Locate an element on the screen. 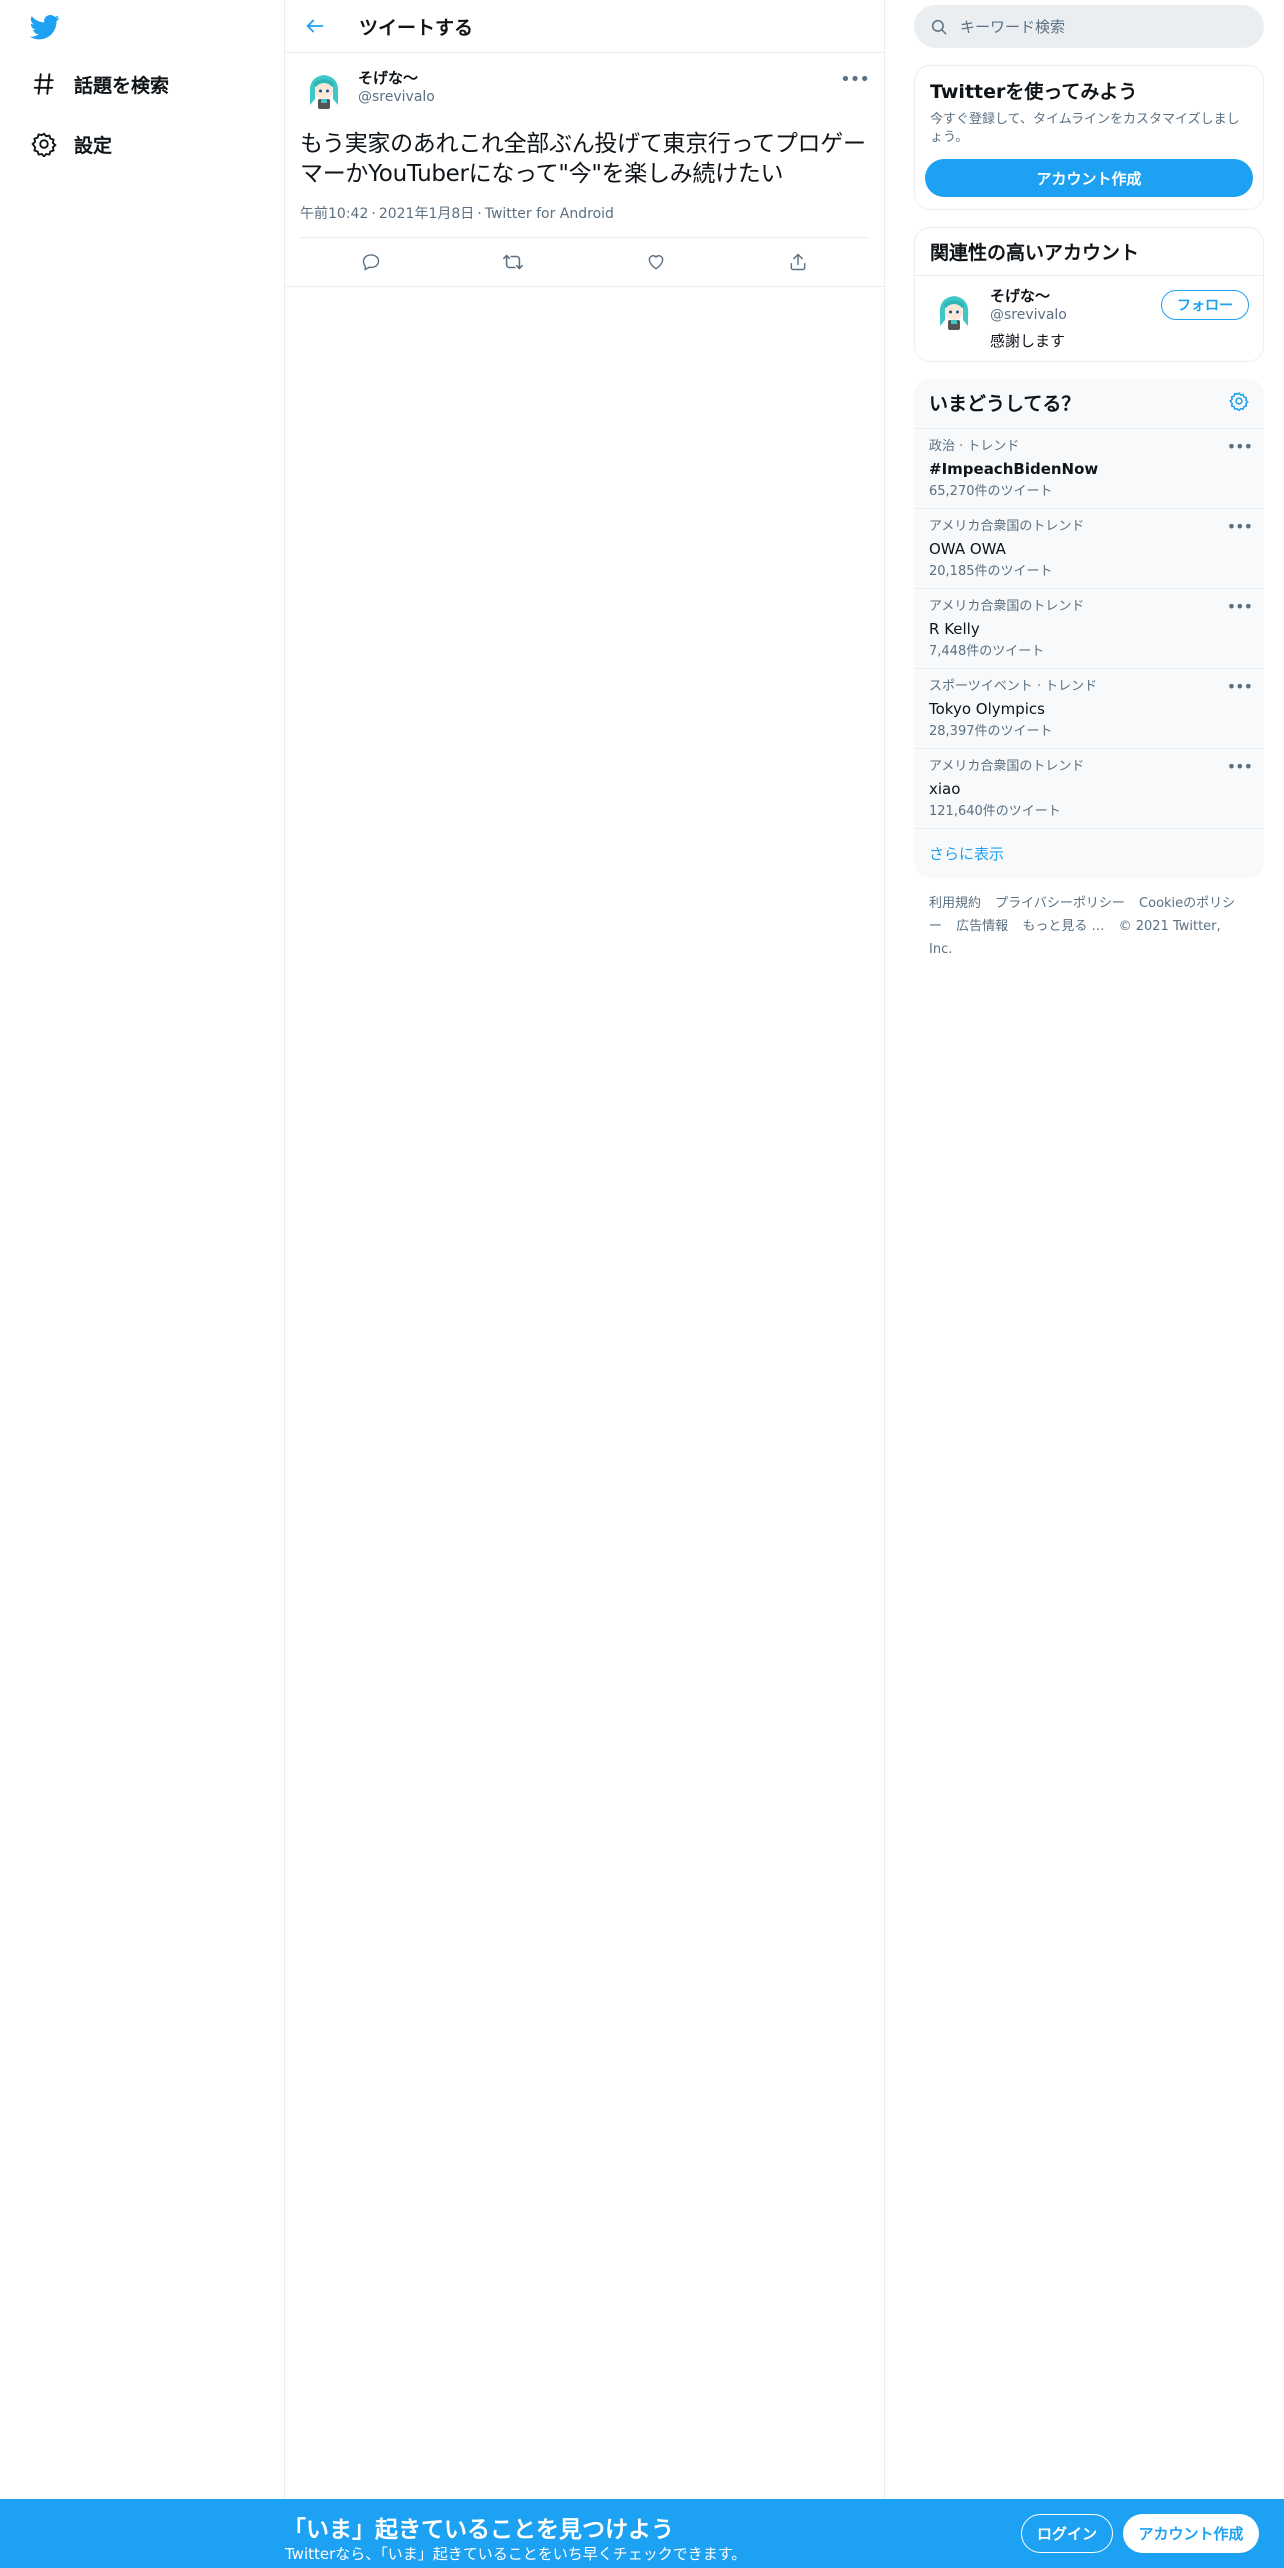 This screenshot has width=1284, height=2568. related-accounts-box: 関連性の高いアカウント そげな〜 @srevivalo 感謝します フォロー is located at coordinates (1089, 294).